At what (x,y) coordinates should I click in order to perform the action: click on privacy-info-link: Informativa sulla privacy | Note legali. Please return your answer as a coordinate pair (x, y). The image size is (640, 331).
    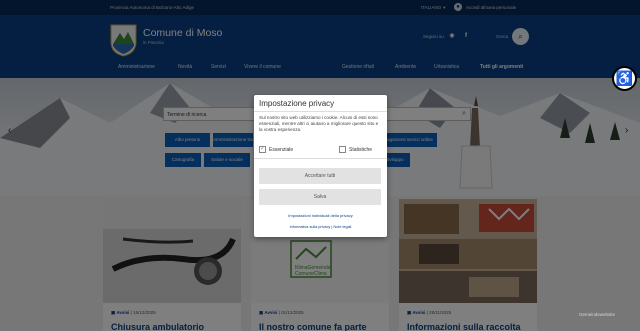
    Looking at the image, I should click on (320, 227).